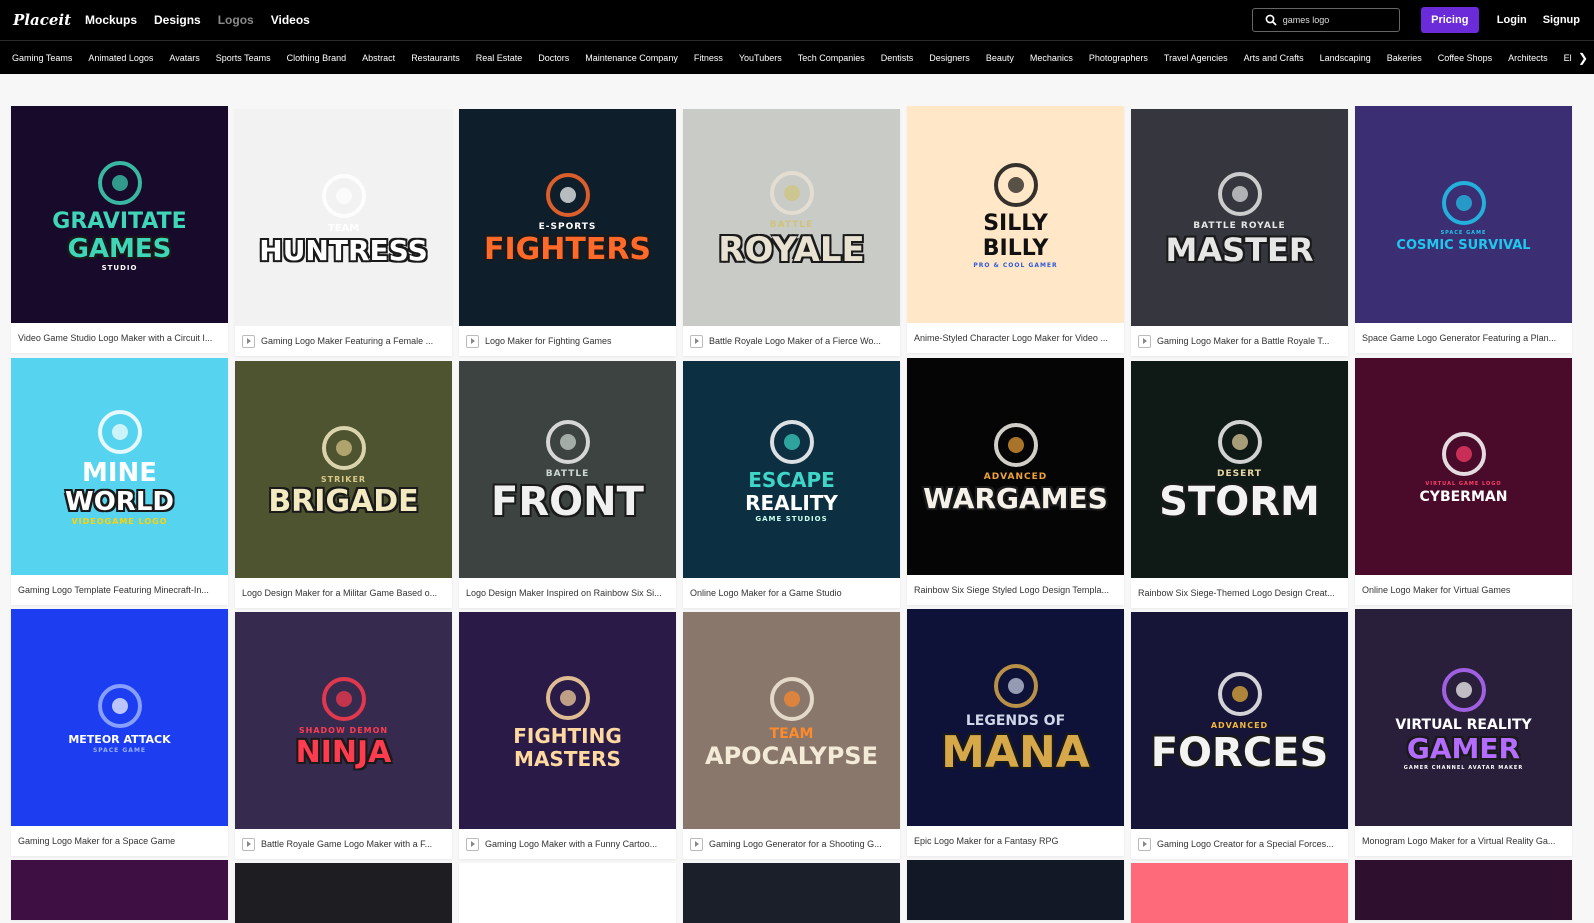 The width and height of the screenshot is (1594, 923). I want to click on template-thumbnail: MINE WORLD VIDEOGAME LOGO, so click(119, 466).